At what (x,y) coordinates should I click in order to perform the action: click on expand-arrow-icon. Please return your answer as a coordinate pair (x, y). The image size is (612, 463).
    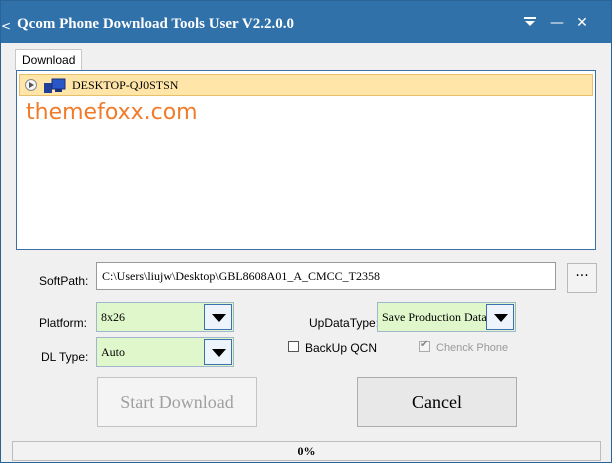
    Looking at the image, I should click on (31, 85).